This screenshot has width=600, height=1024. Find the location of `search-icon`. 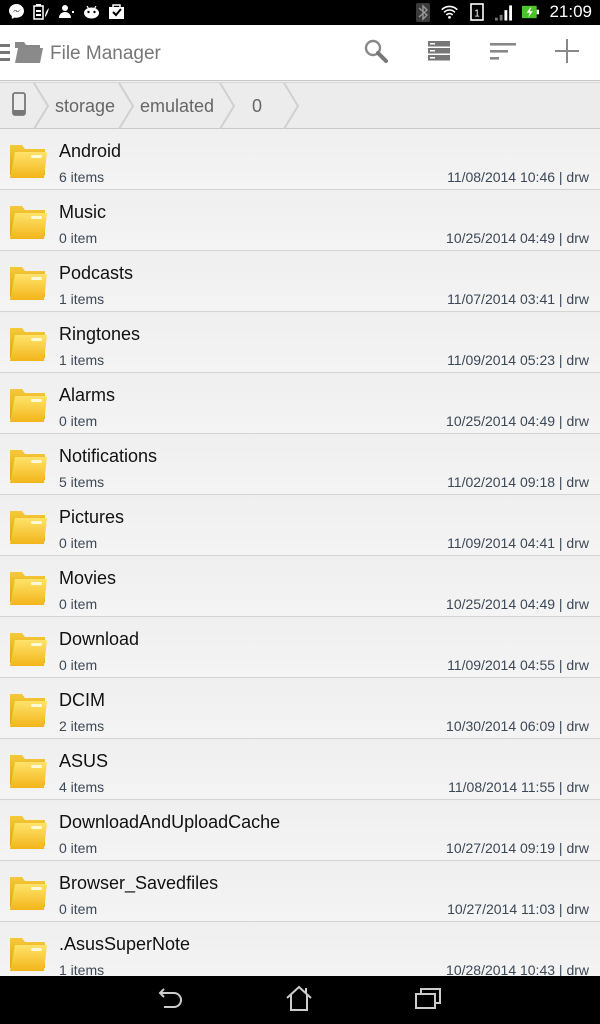

search-icon is located at coordinates (376, 53).